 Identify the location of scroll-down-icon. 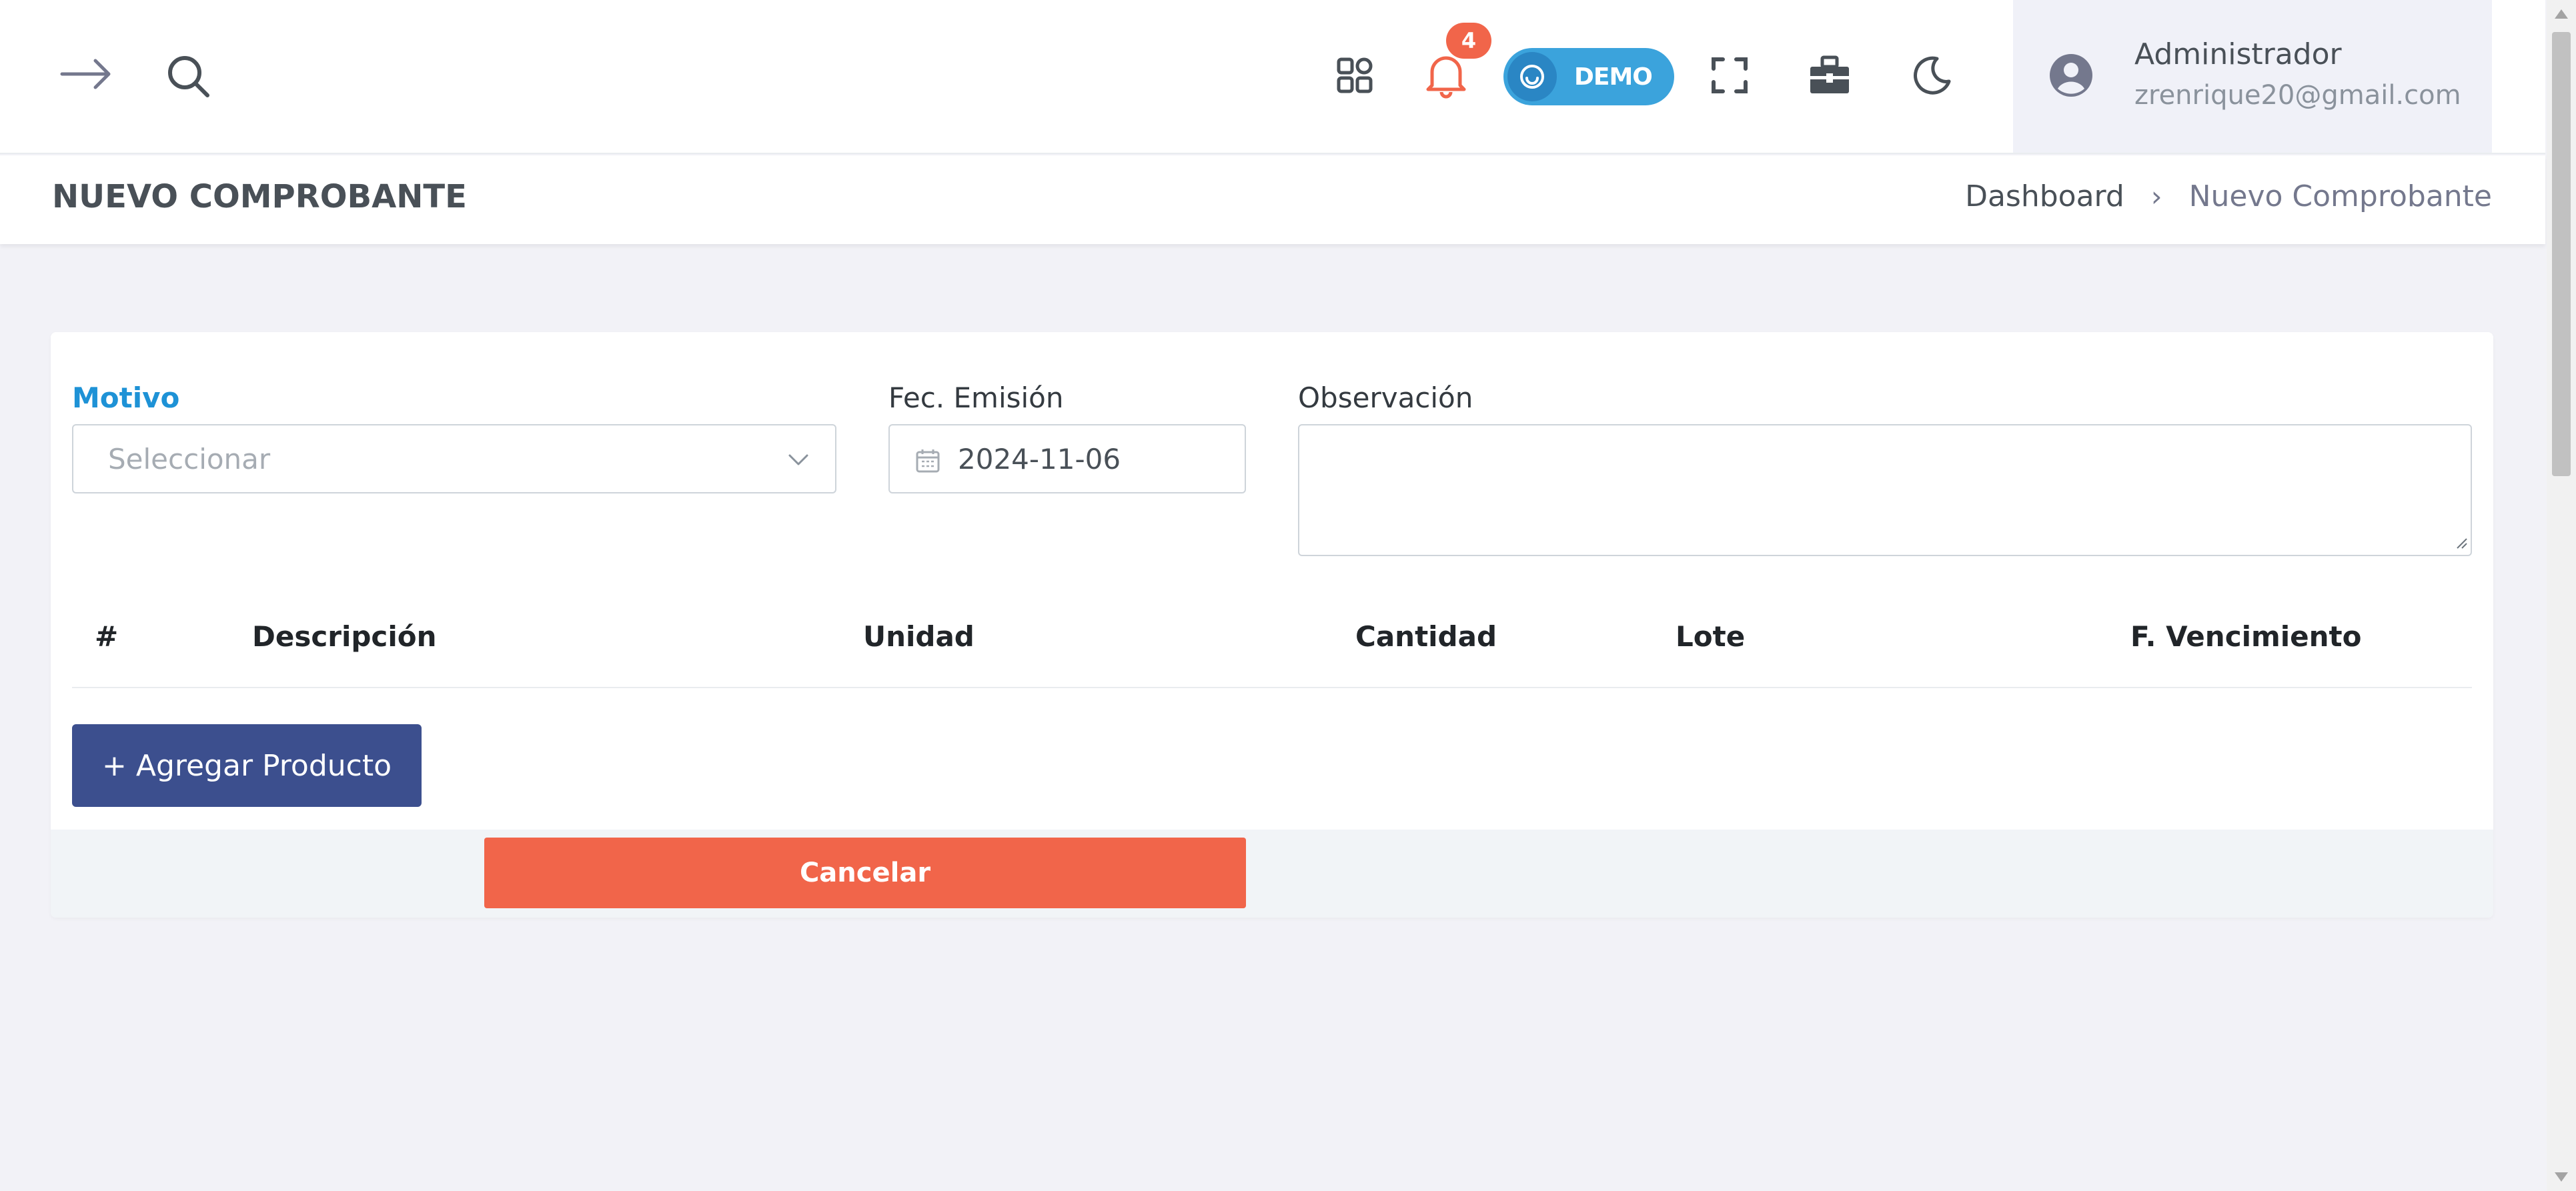
(2561, 1177).